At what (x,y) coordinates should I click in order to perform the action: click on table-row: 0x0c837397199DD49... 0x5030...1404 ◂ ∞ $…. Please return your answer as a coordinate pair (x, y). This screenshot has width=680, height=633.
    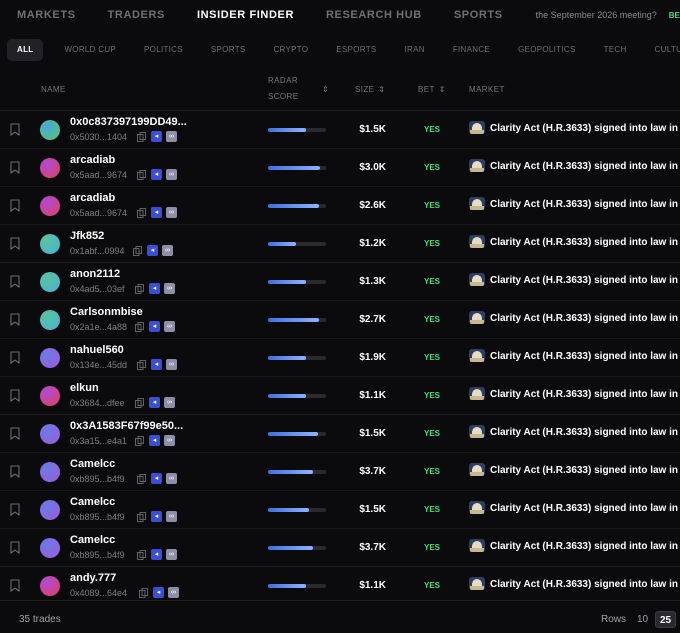
    Looking at the image, I should click on (340, 129).